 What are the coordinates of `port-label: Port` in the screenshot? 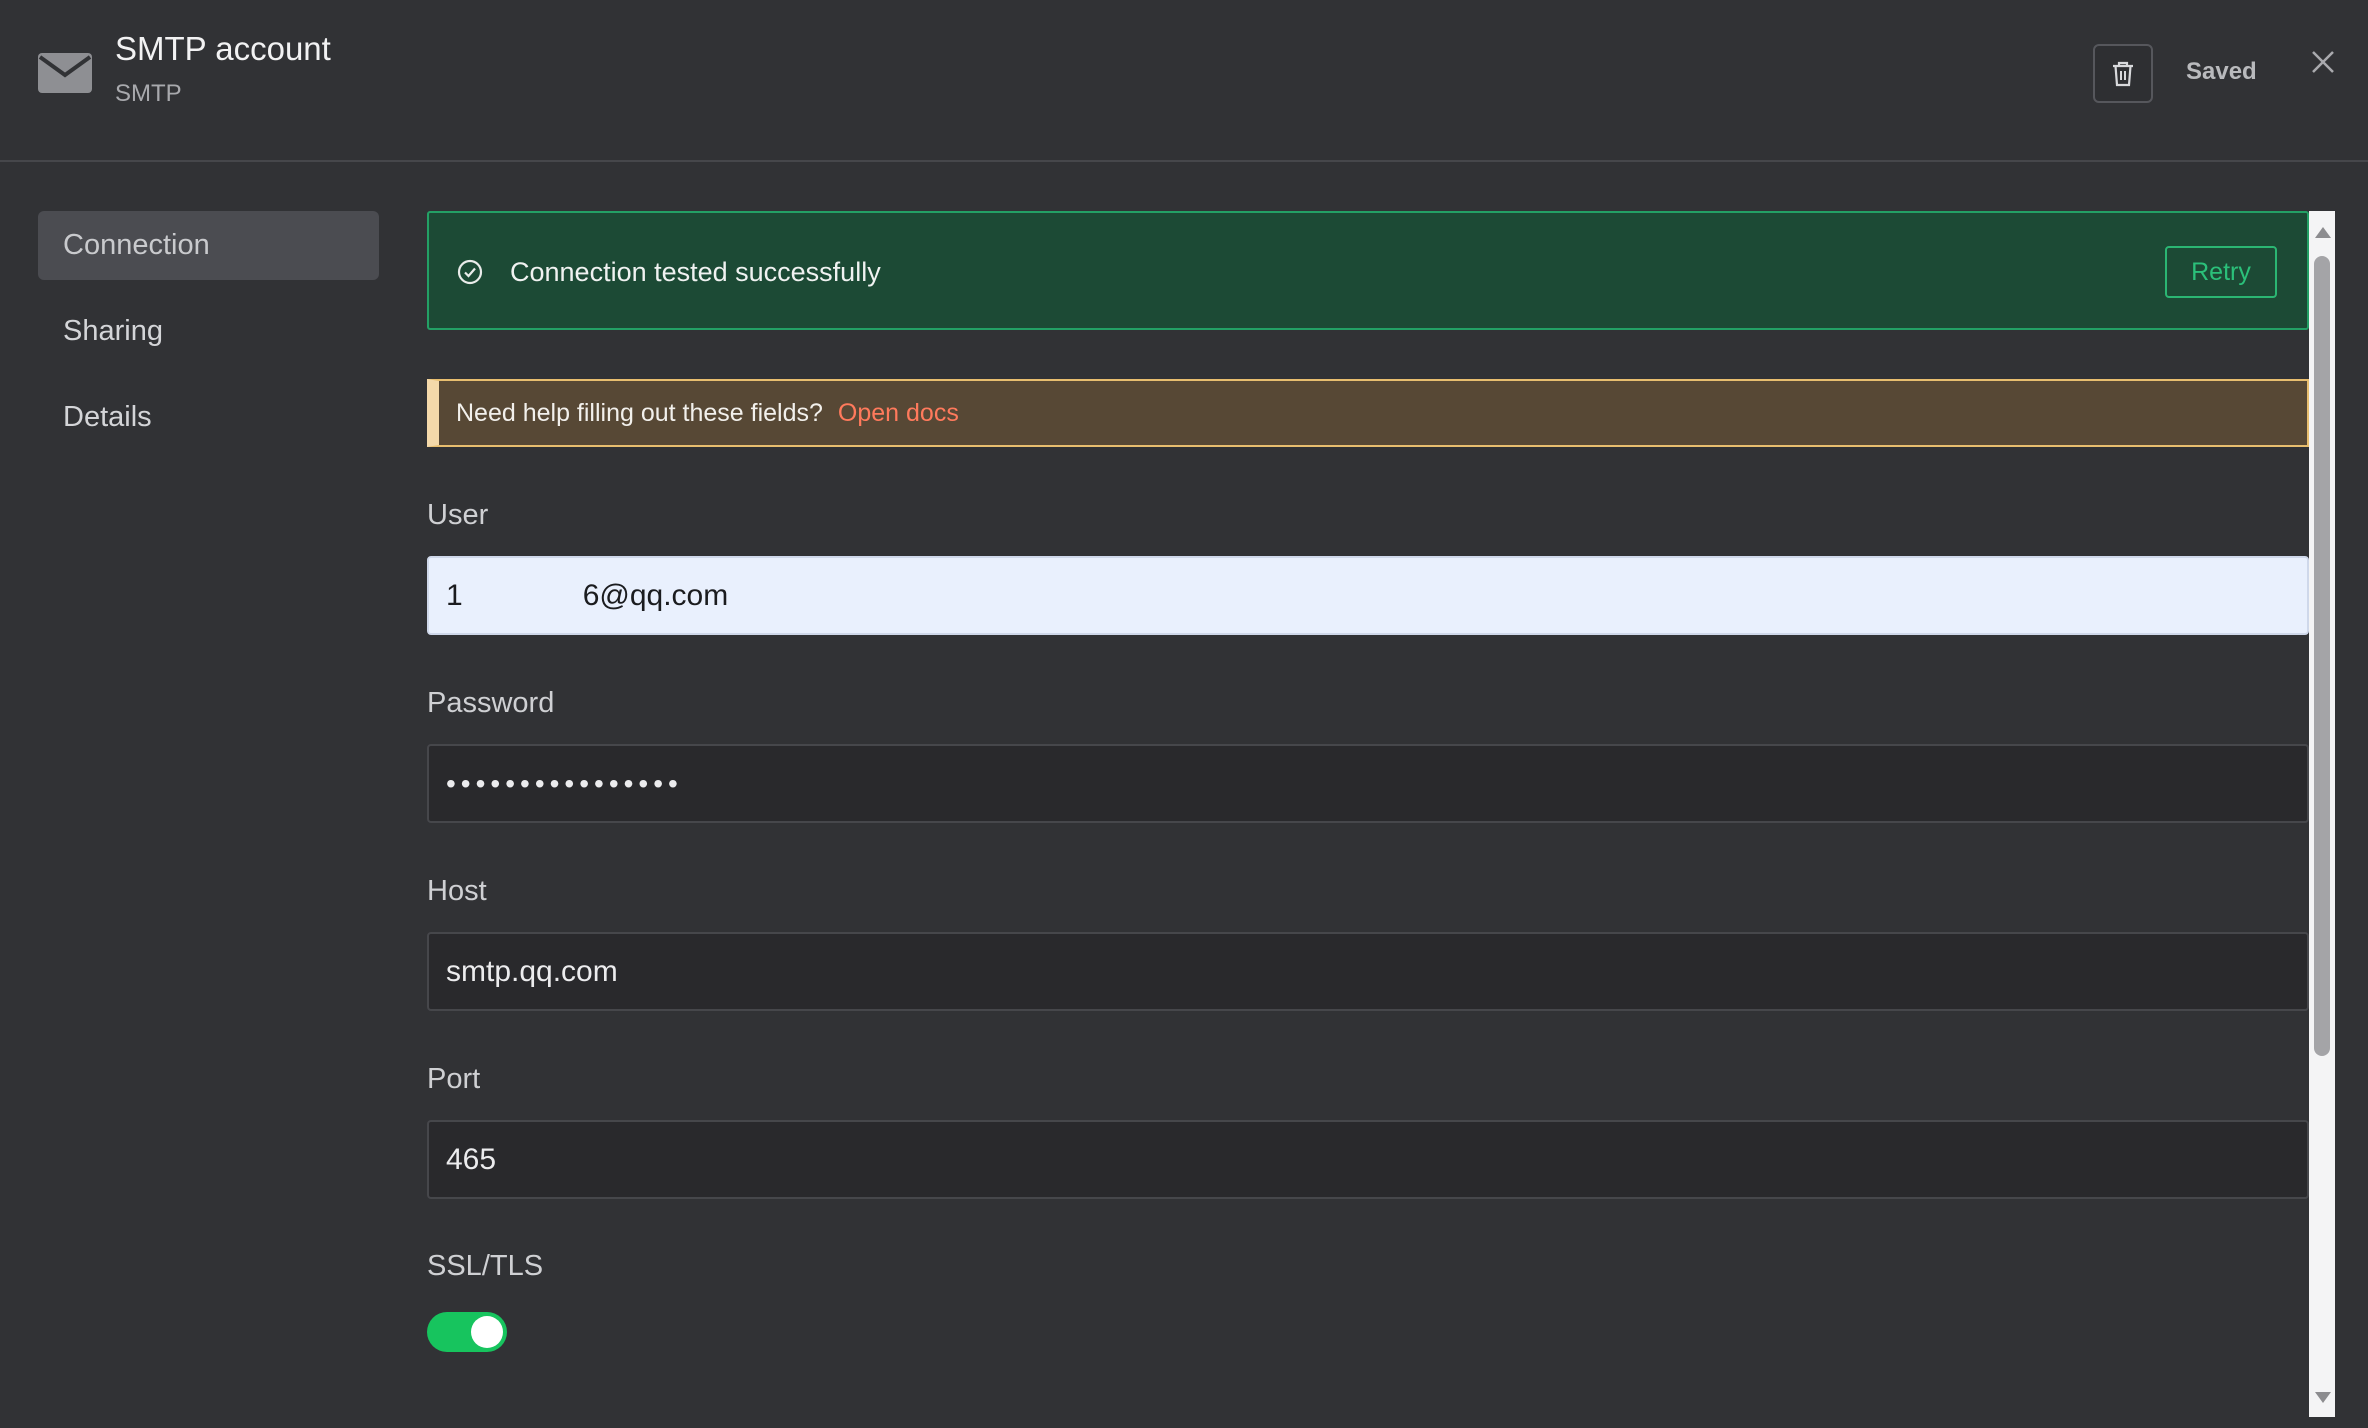 It's located at (454, 1079).